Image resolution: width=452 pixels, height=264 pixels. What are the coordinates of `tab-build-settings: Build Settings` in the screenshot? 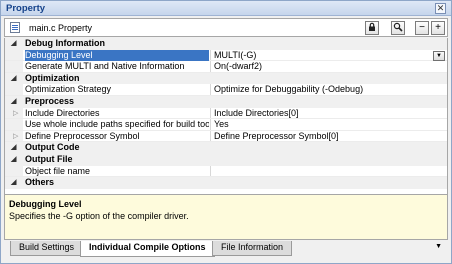 It's located at (47, 248).